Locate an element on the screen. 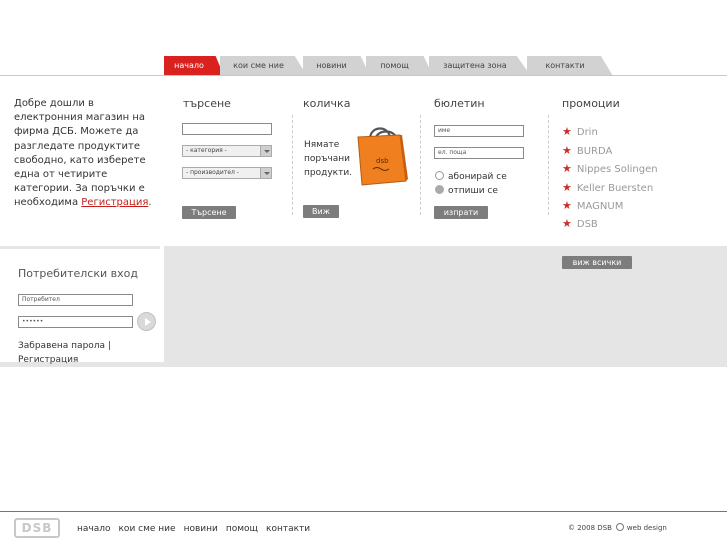 Image resolution: width=727 pixels, height=545 pixels. search-button: Търсене is located at coordinates (209, 212).